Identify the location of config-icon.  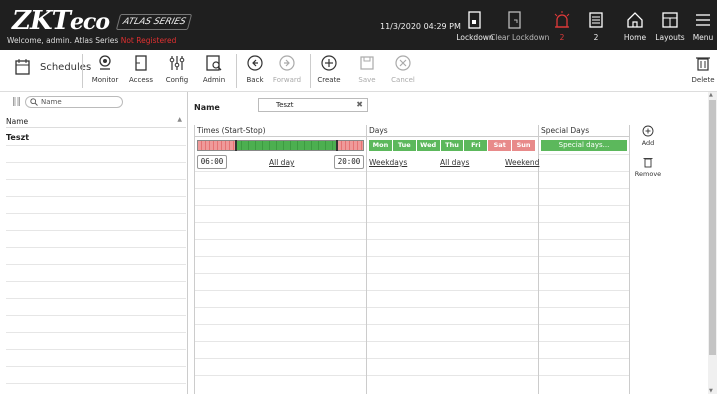
(177, 63).